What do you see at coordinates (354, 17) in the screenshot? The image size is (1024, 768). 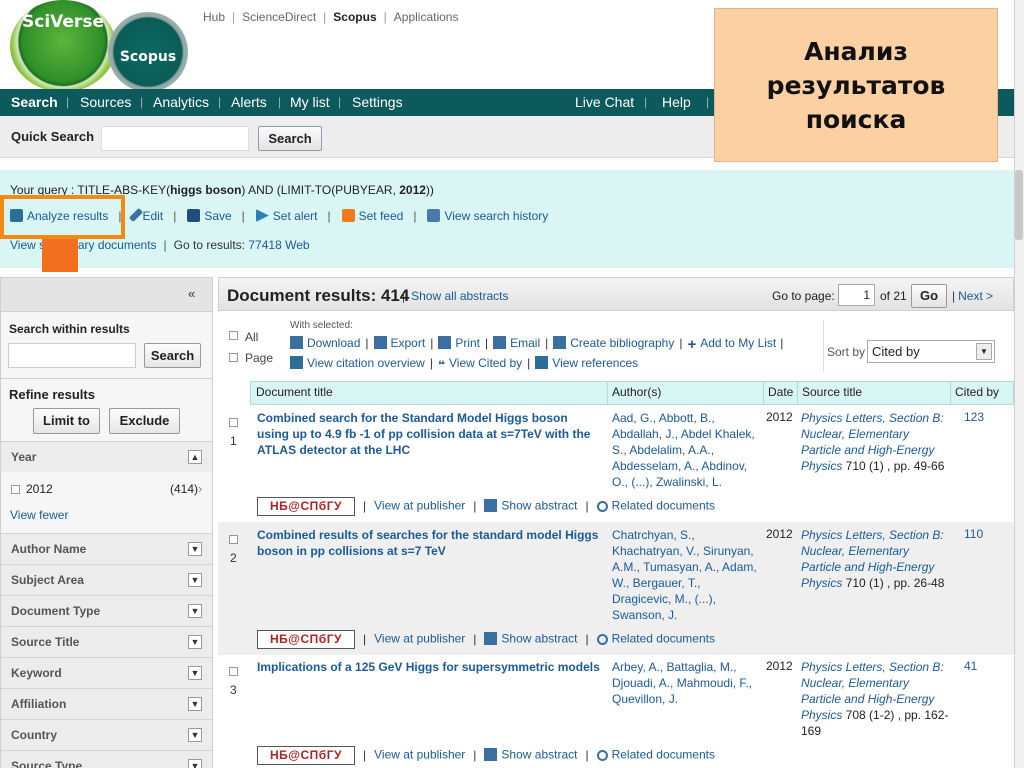 I see `top-link-scopus: Scopus` at bounding box center [354, 17].